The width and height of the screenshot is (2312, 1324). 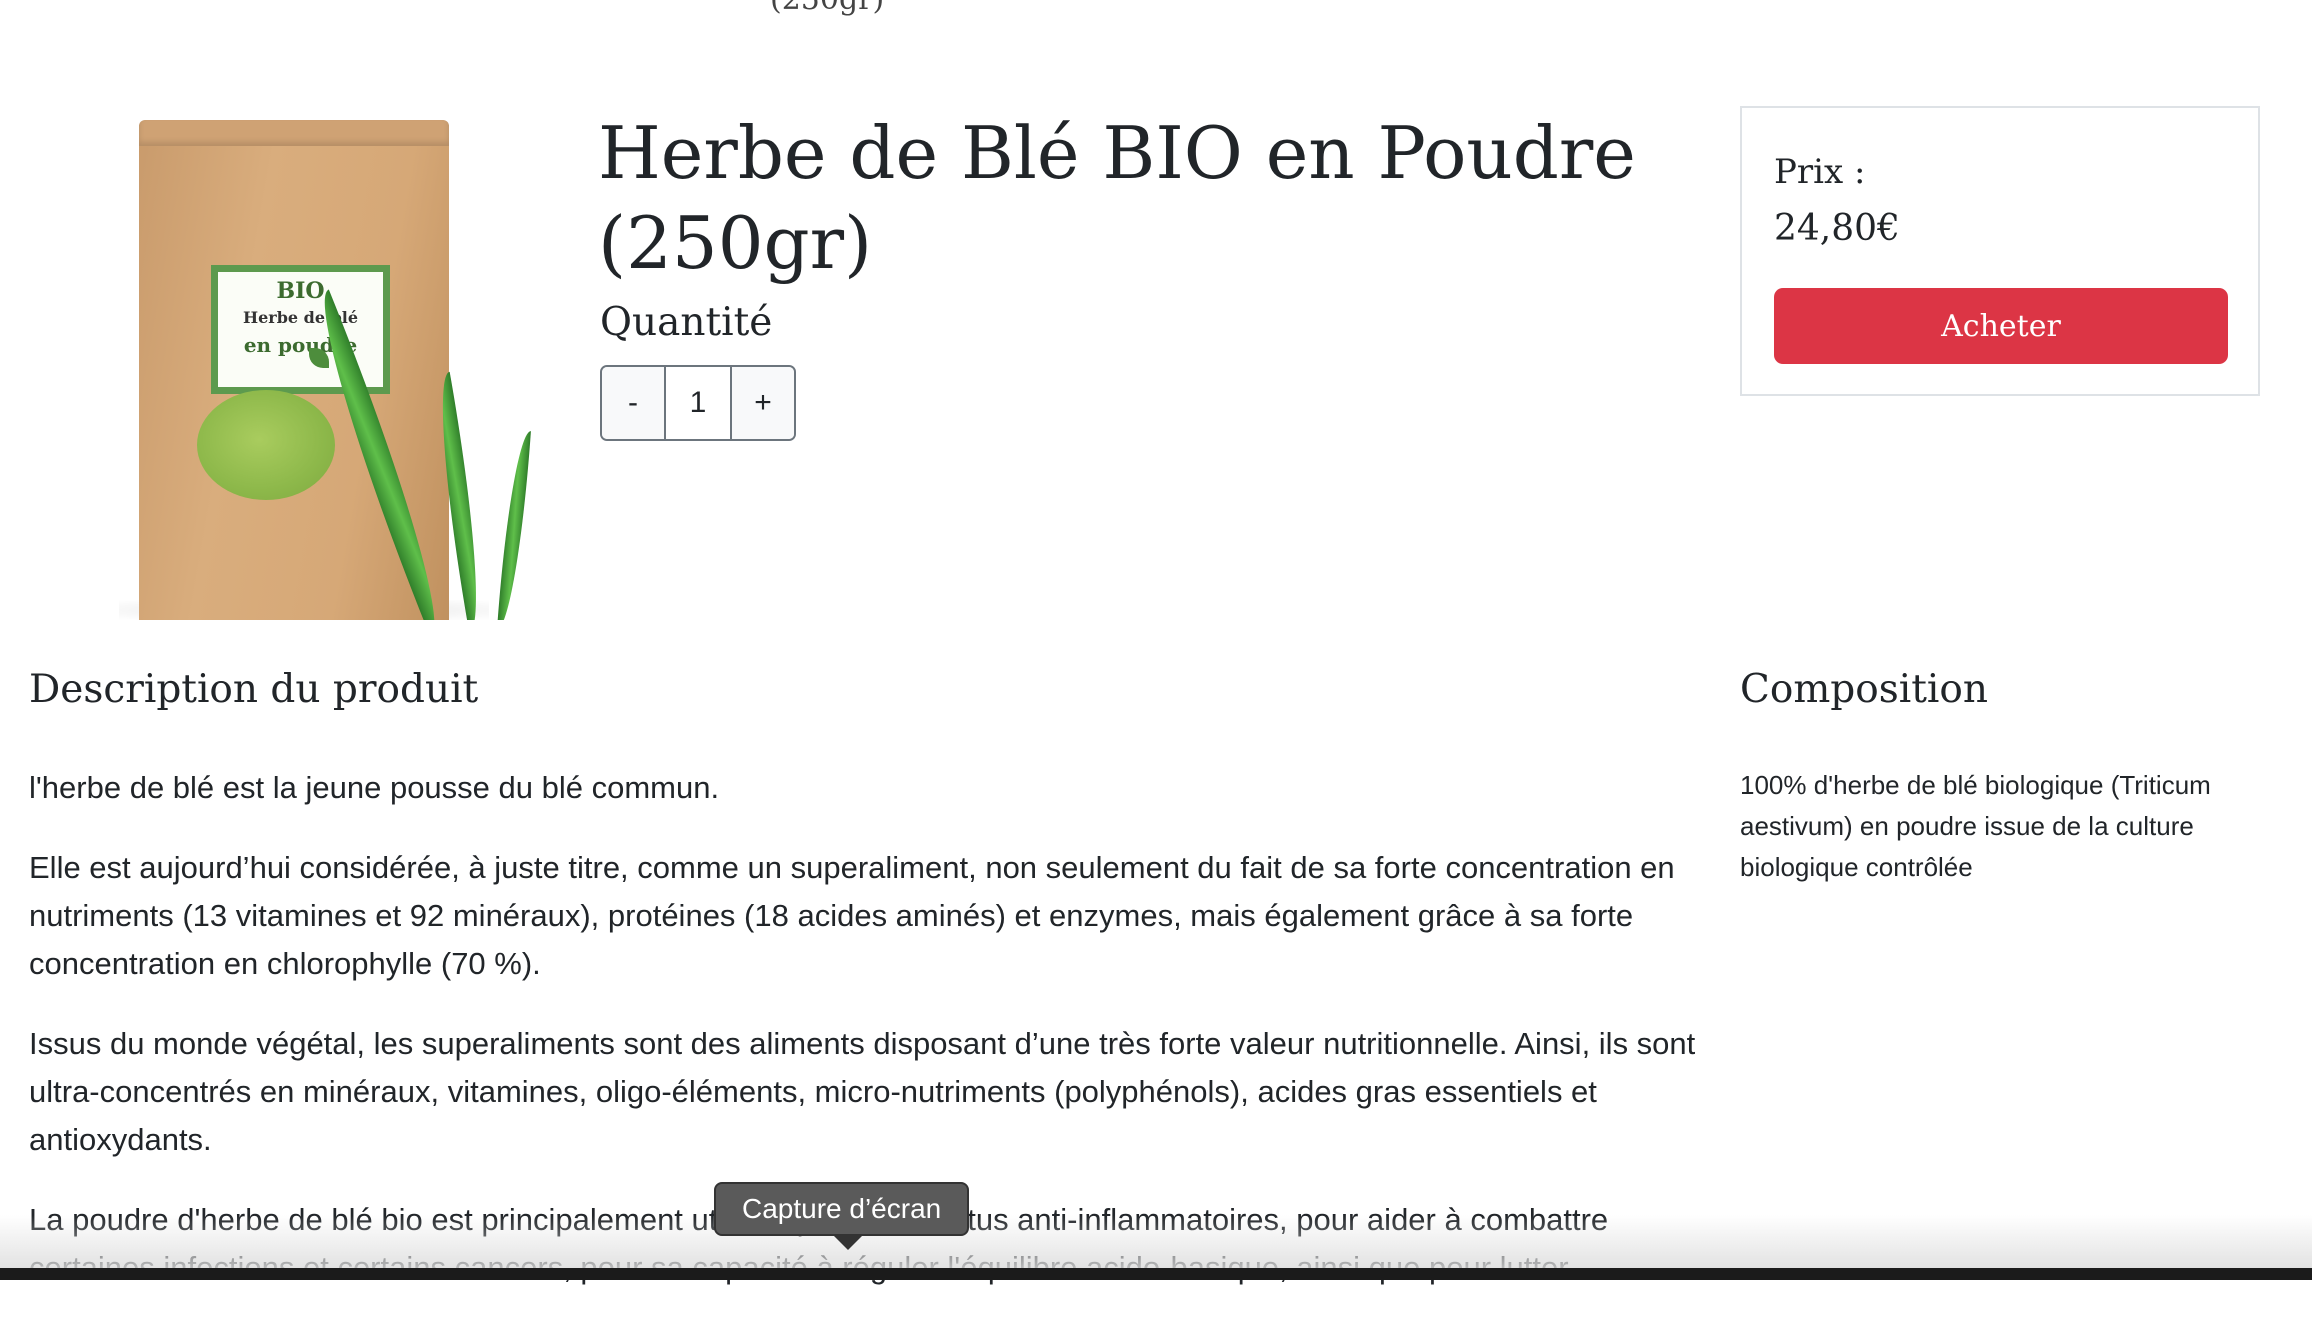 I want to click on quantity-increase-button: +, so click(x=763, y=403).